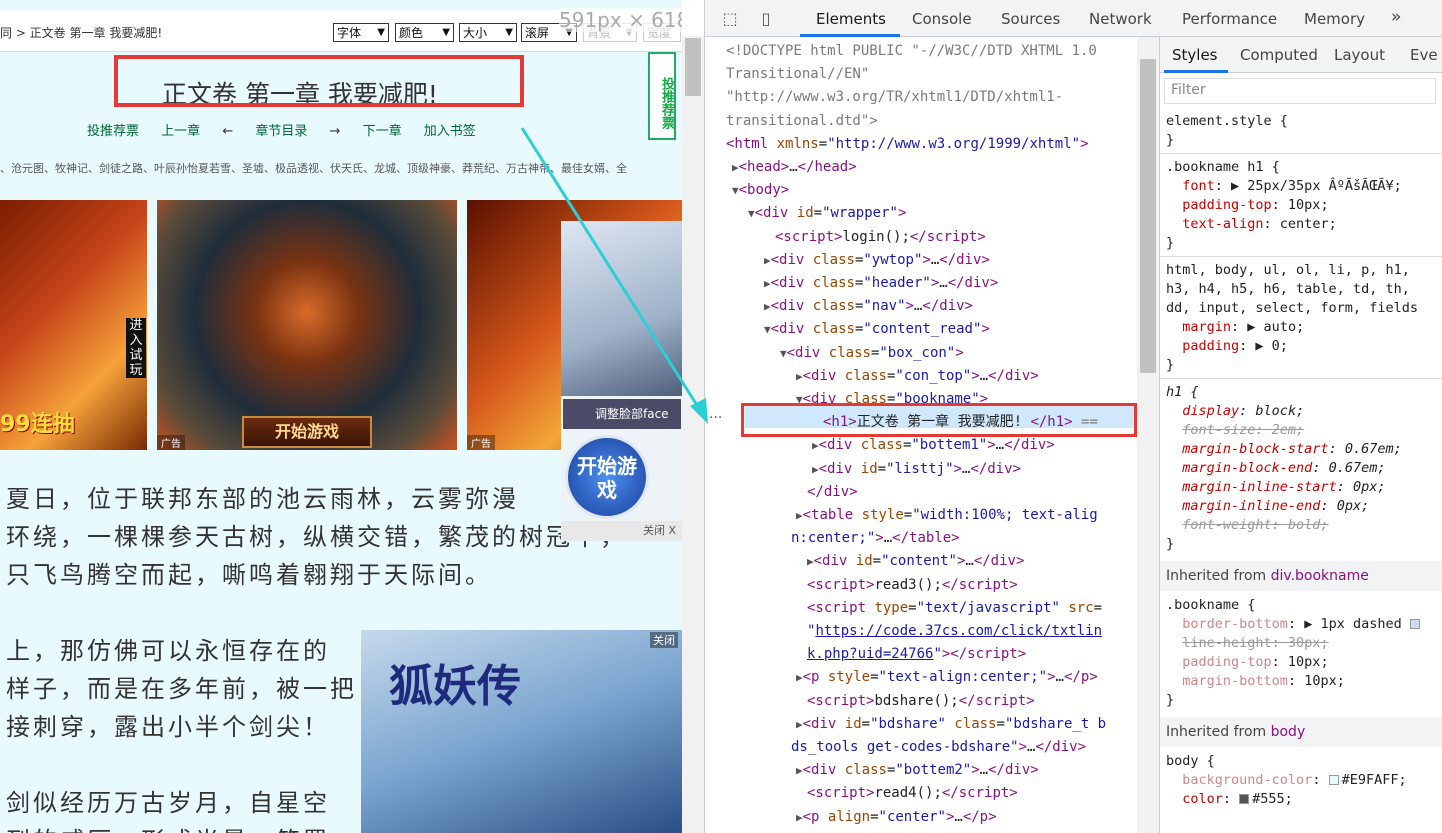 The image size is (1442, 833). What do you see at coordinates (521, 731) in the screenshot?
I see `bottom-ad: 狐妖传 关闭` at bounding box center [521, 731].